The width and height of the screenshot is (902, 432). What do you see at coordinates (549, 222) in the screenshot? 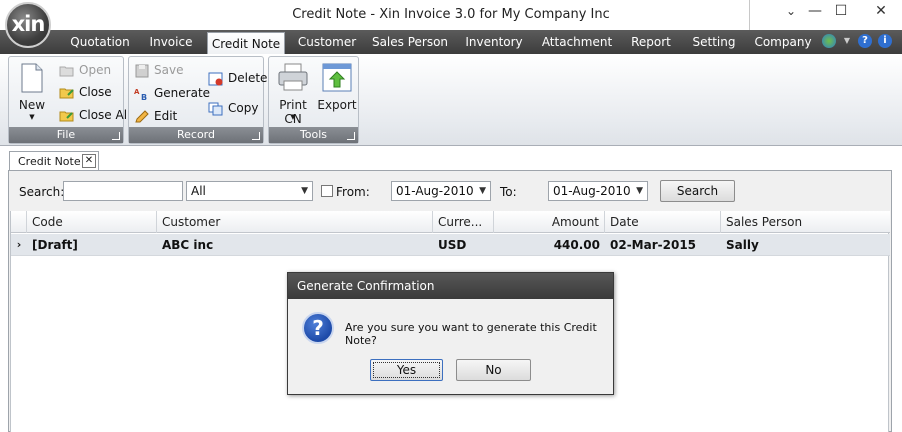
I see `column-header-amount: Amount` at bounding box center [549, 222].